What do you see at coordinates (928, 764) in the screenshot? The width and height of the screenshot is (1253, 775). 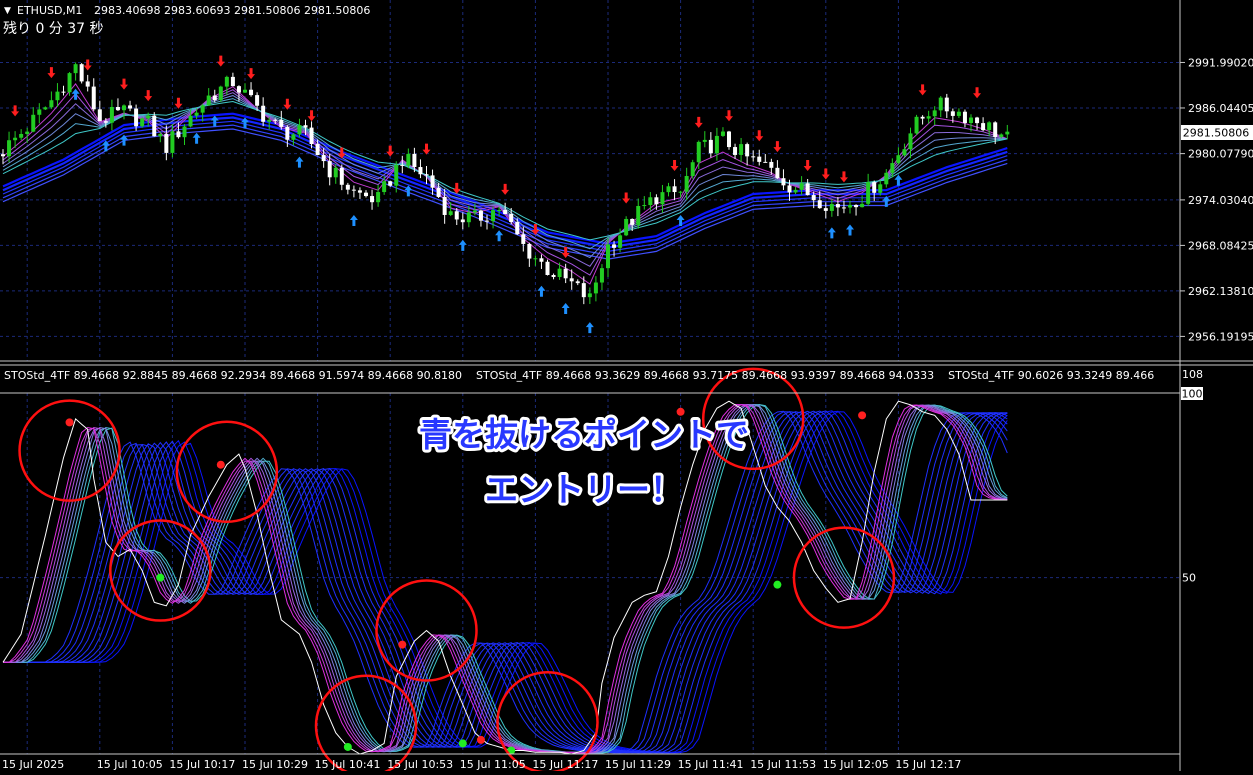 I see `time-tick-label: 15 Jul 12:17` at bounding box center [928, 764].